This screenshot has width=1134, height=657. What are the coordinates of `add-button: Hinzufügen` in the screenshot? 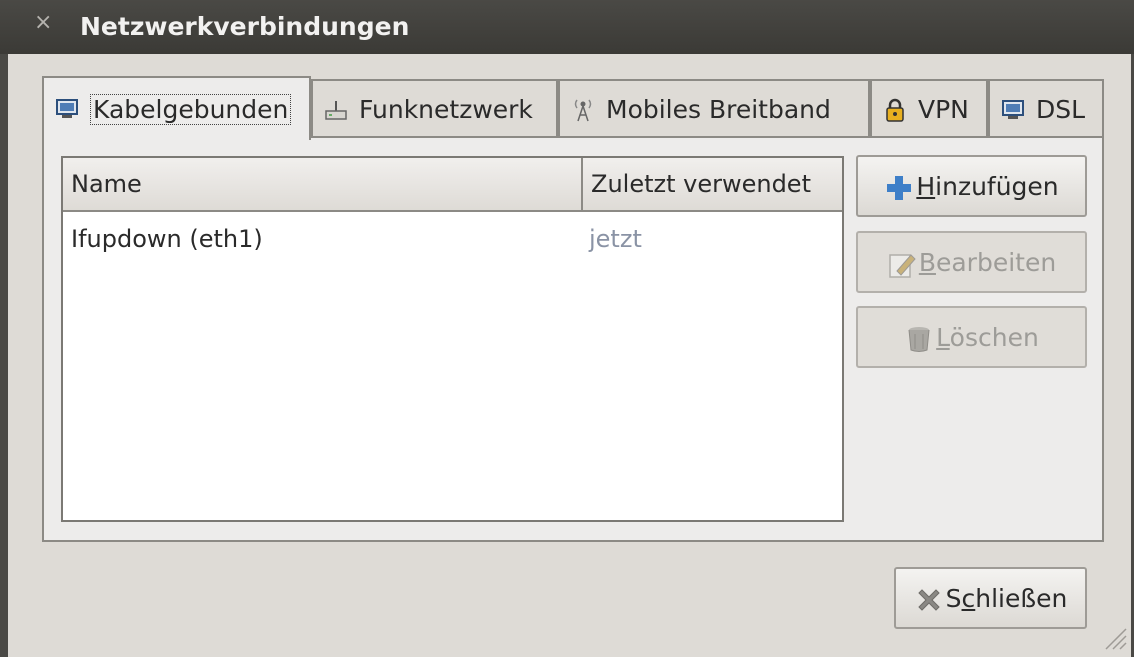 It's located at (971, 186).